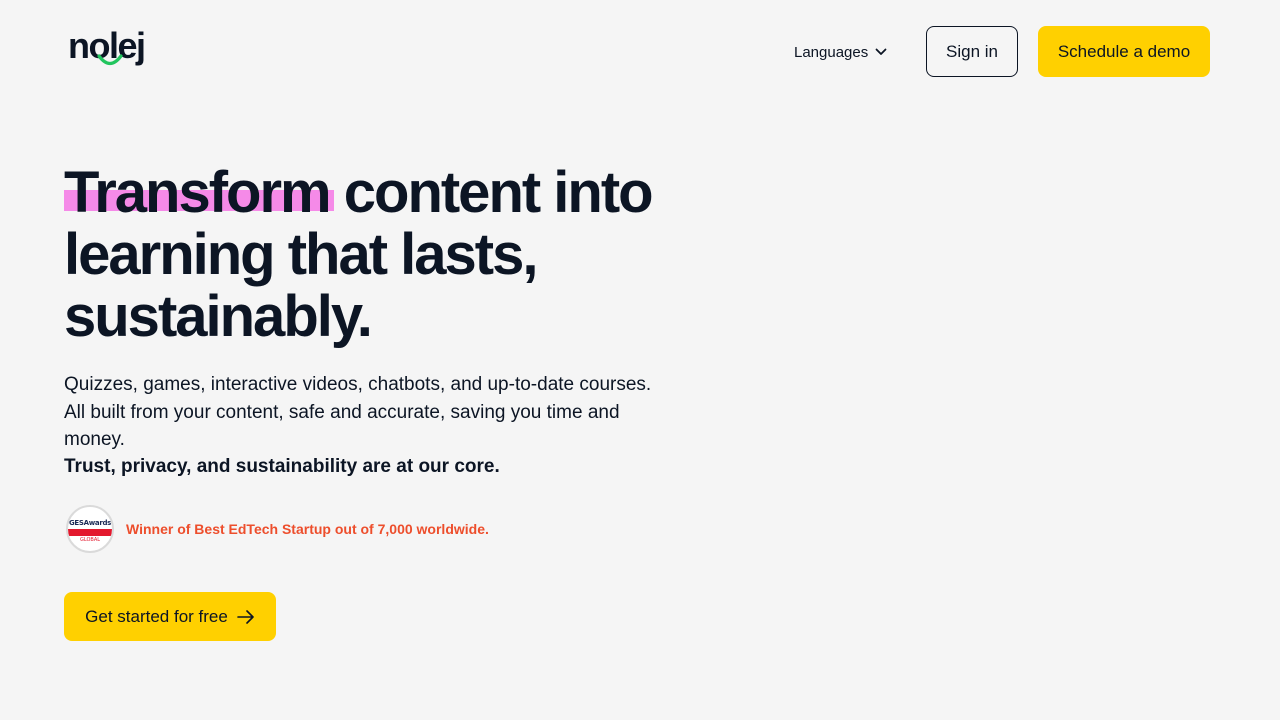 This screenshot has width=1280, height=720. I want to click on badge-top-text: GESAwards, so click(90, 523).